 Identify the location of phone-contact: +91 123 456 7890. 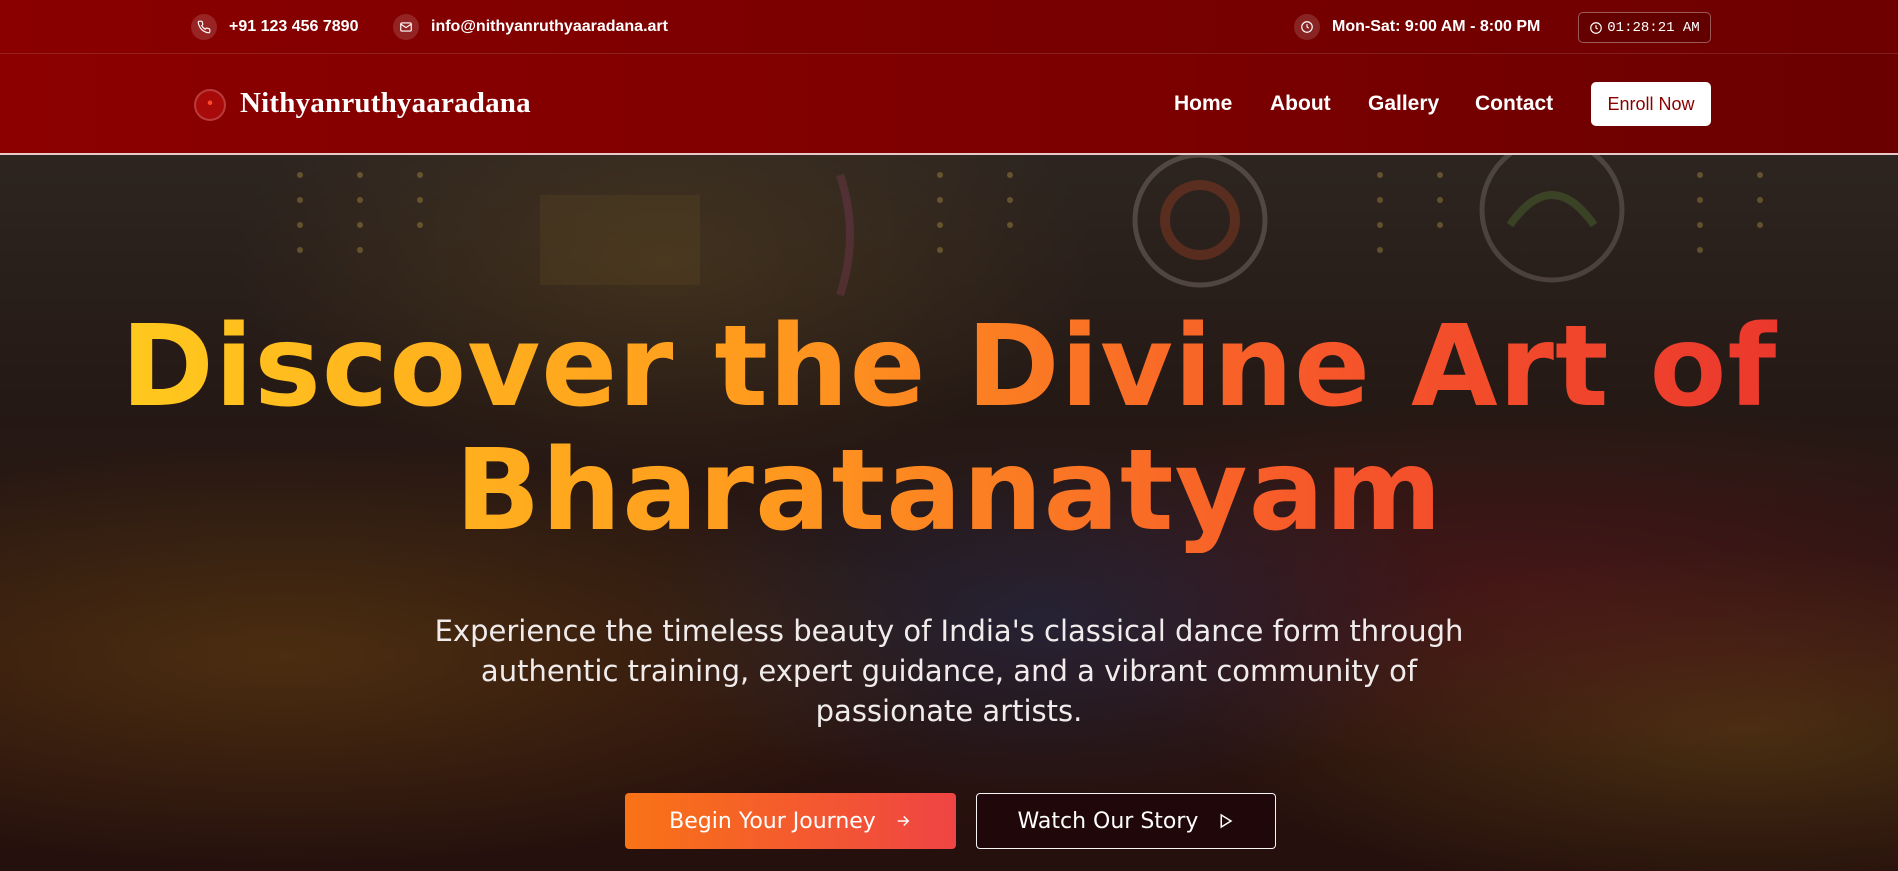
(274, 27).